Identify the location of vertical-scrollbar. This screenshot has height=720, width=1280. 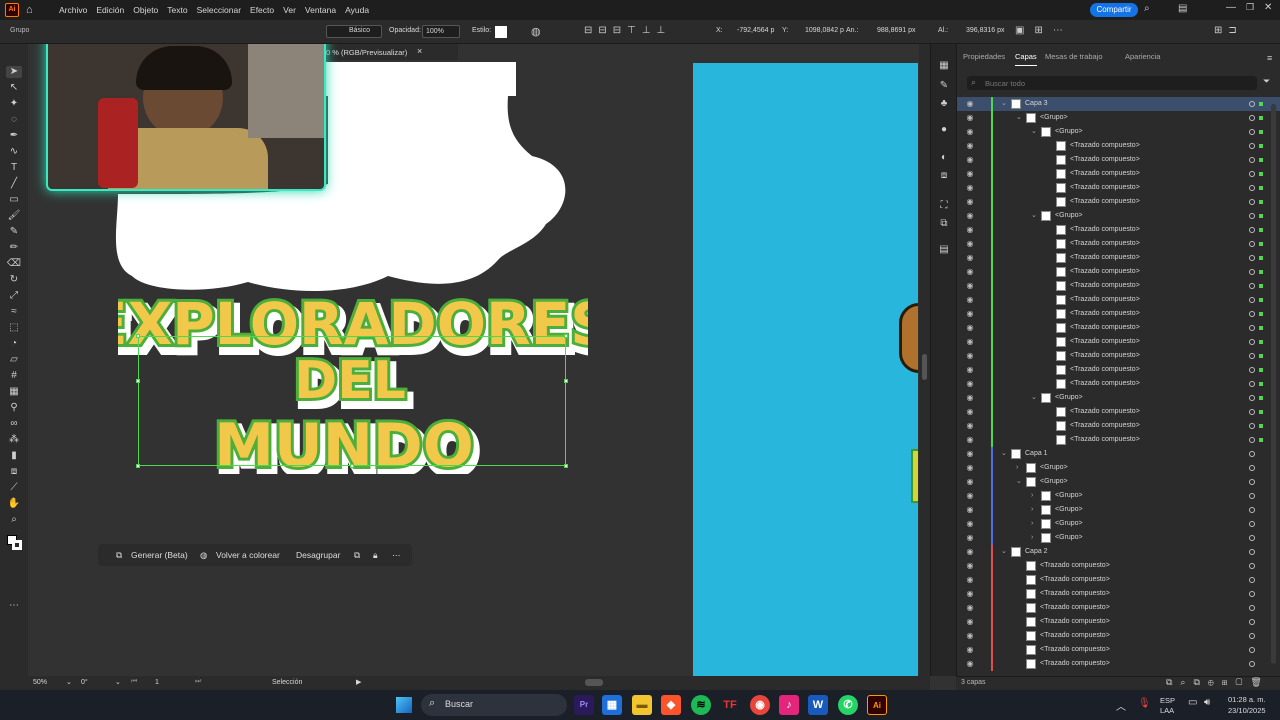
(924, 360).